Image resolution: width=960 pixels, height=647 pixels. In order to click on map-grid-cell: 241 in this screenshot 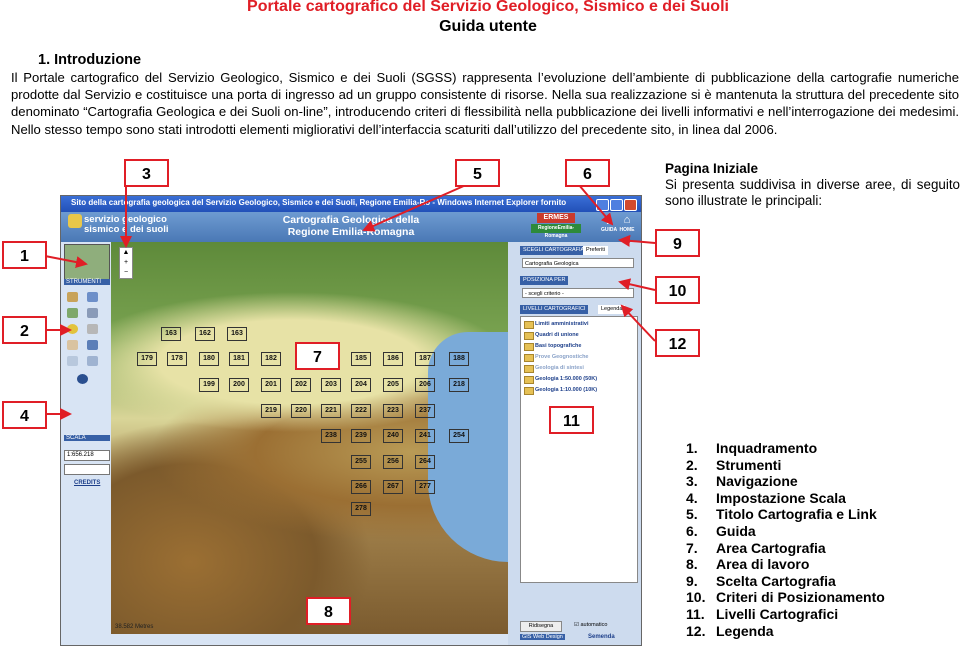, I will do `click(425, 436)`.